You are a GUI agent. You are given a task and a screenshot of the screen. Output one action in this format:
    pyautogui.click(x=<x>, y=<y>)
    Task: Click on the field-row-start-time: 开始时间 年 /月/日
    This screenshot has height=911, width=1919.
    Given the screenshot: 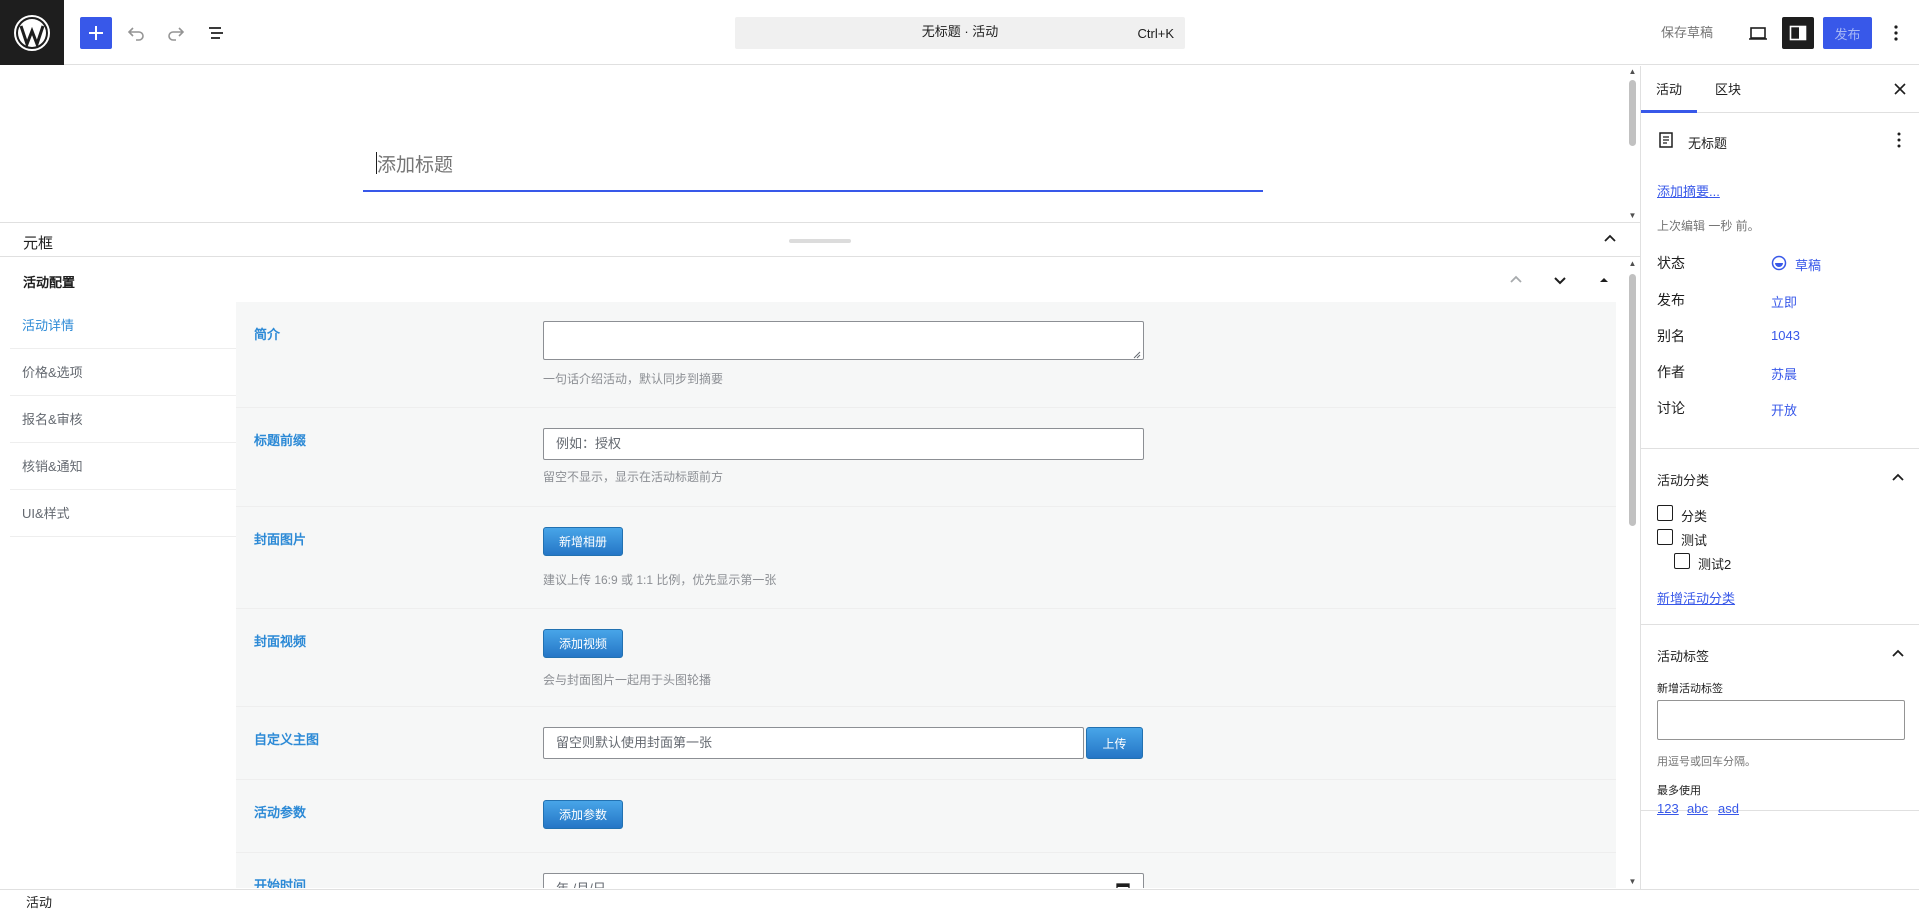 What is the action you would take?
    pyautogui.click(x=926, y=870)
    